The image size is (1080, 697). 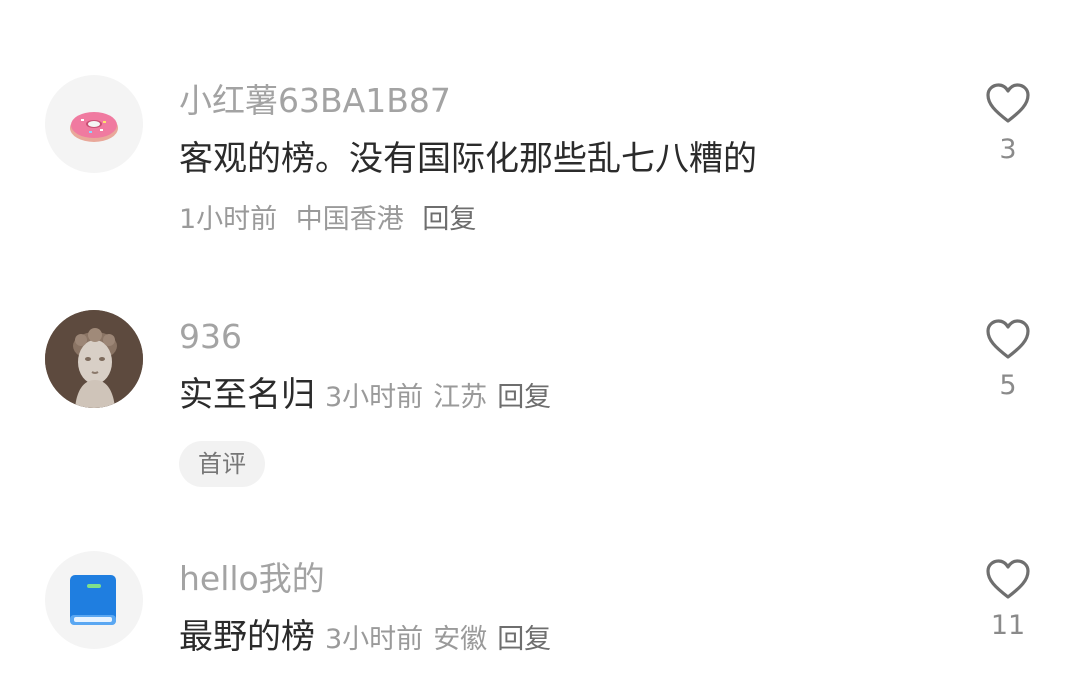 What do you see at coordinates (1008, 385) in the screenshot?
I see `like-count: 5` at bounding box center [1008, 385].